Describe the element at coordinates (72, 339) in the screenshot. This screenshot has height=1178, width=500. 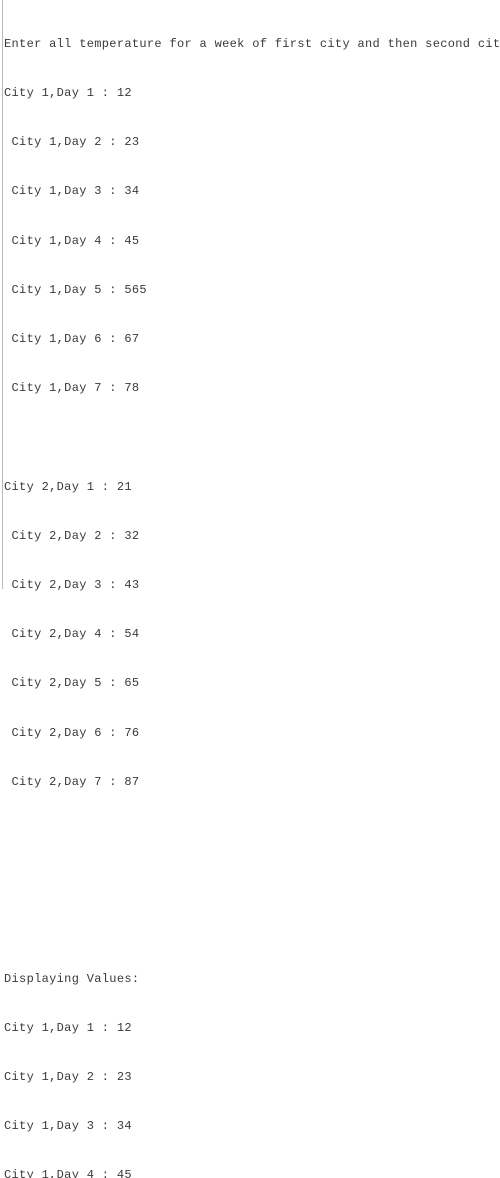
I see `console-line: City 1,Day 6 : 67` at that location.